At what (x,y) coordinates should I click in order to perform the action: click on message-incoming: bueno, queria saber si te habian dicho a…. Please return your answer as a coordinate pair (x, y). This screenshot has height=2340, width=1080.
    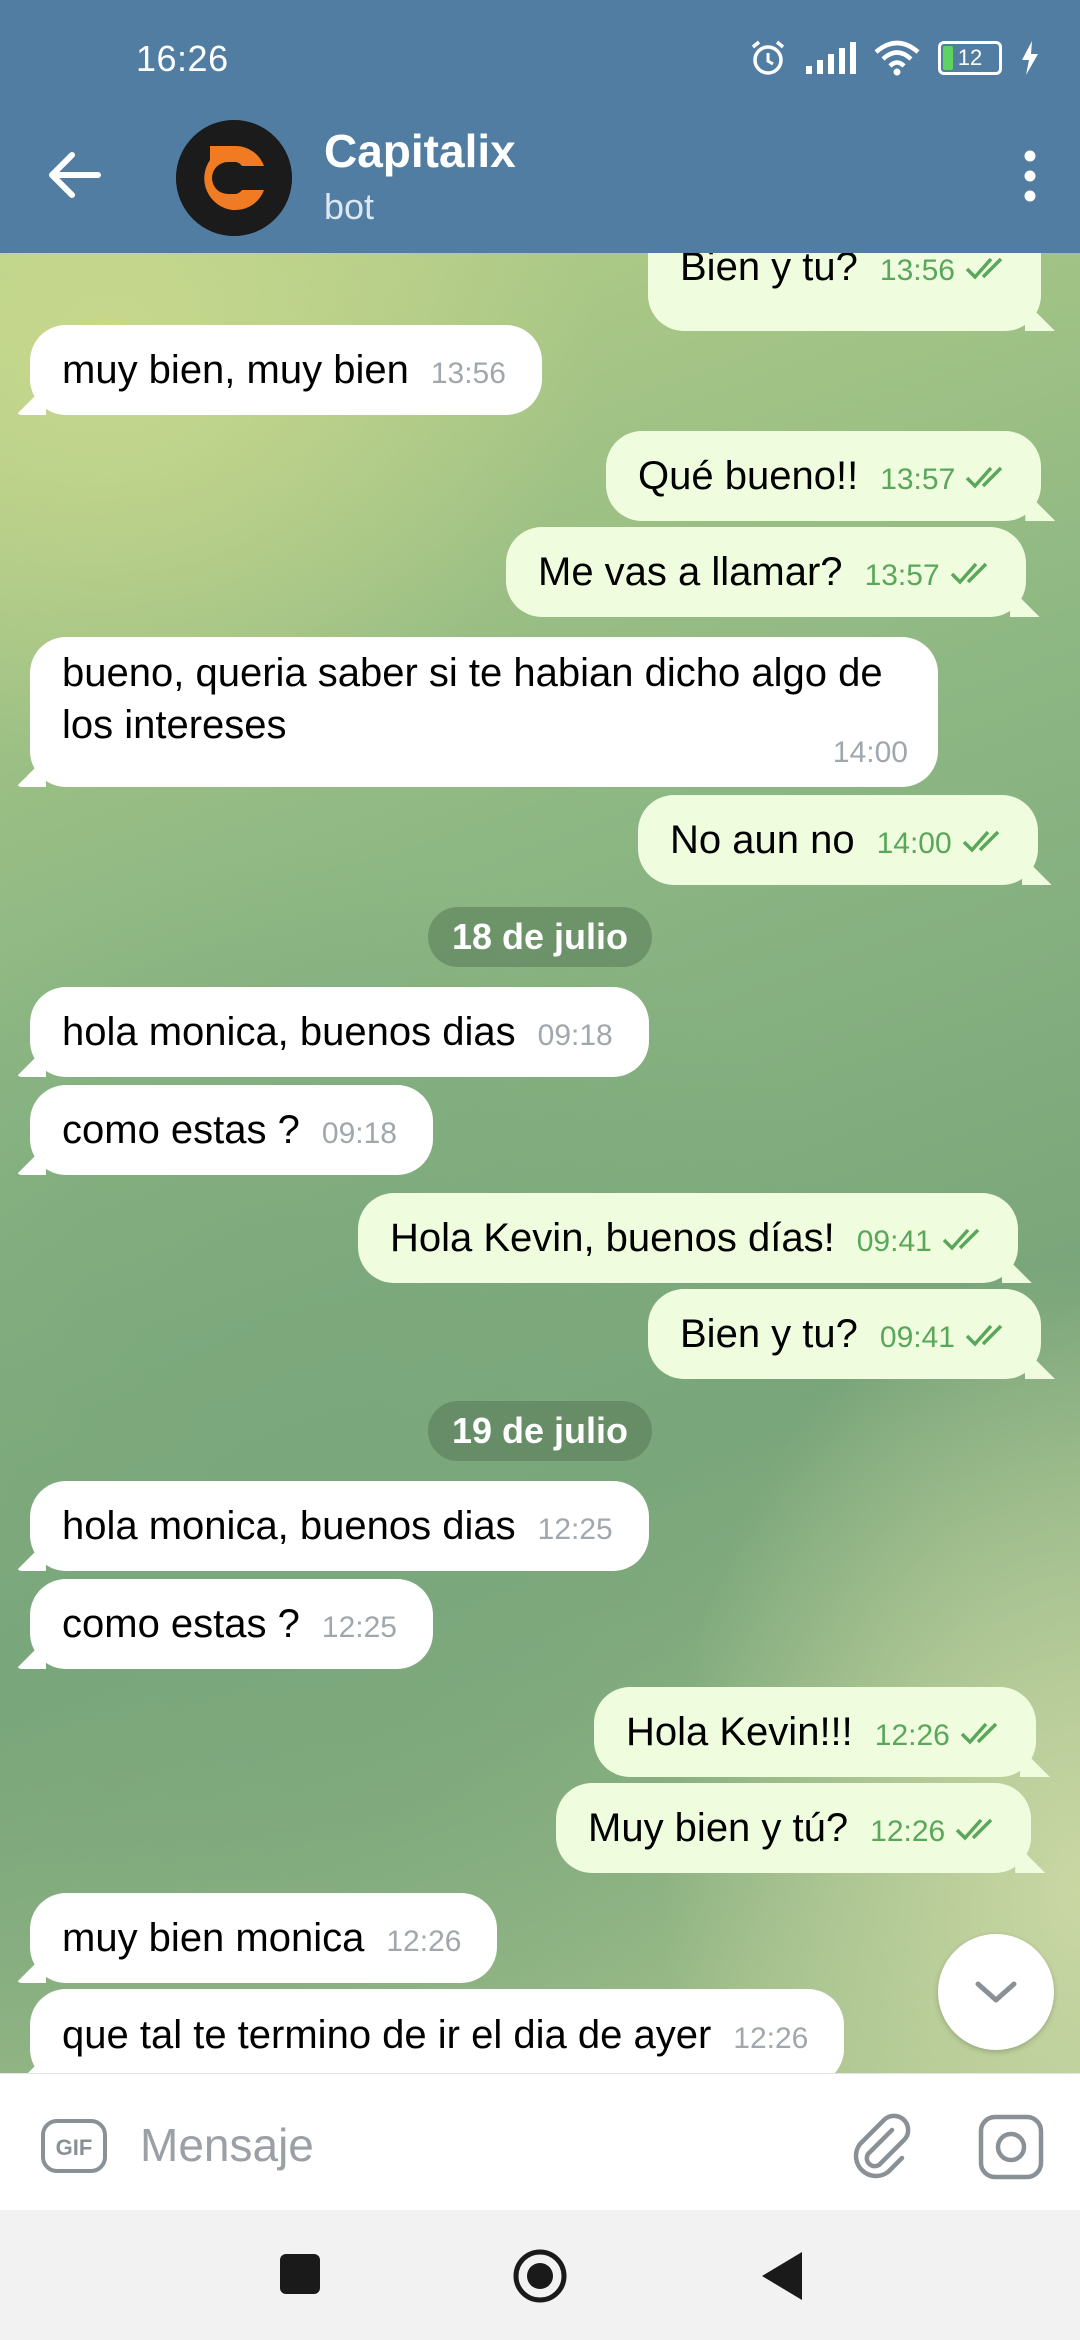
    Looking at the image, I should click on (484, 712).